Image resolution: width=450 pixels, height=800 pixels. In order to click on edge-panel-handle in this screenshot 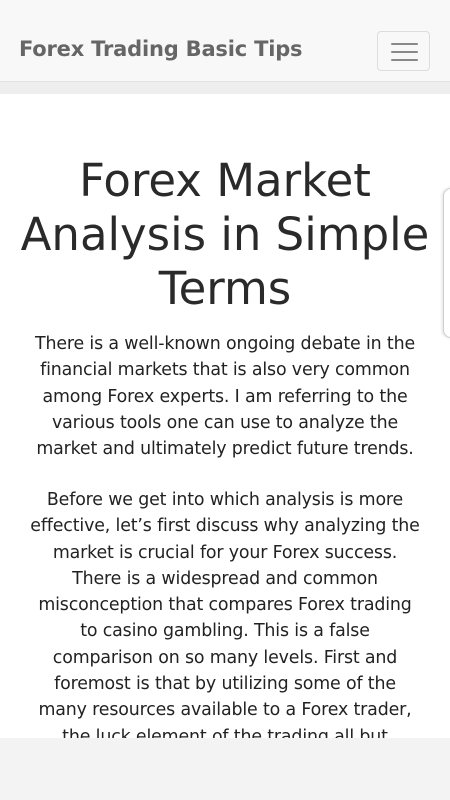, I will do `click(446, 263)`.